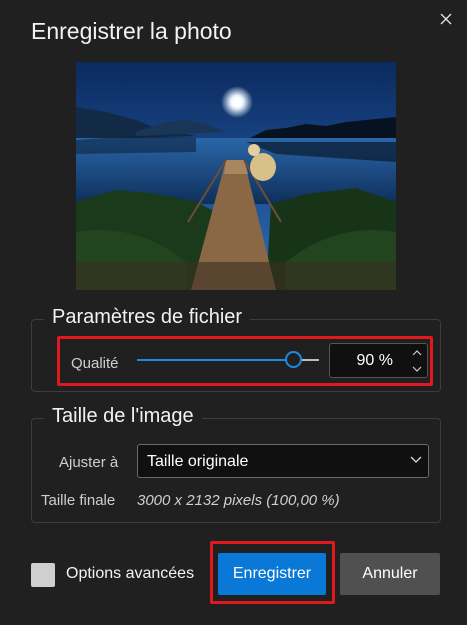  I want to click on quality-slider-thumb, so click(293, 359).